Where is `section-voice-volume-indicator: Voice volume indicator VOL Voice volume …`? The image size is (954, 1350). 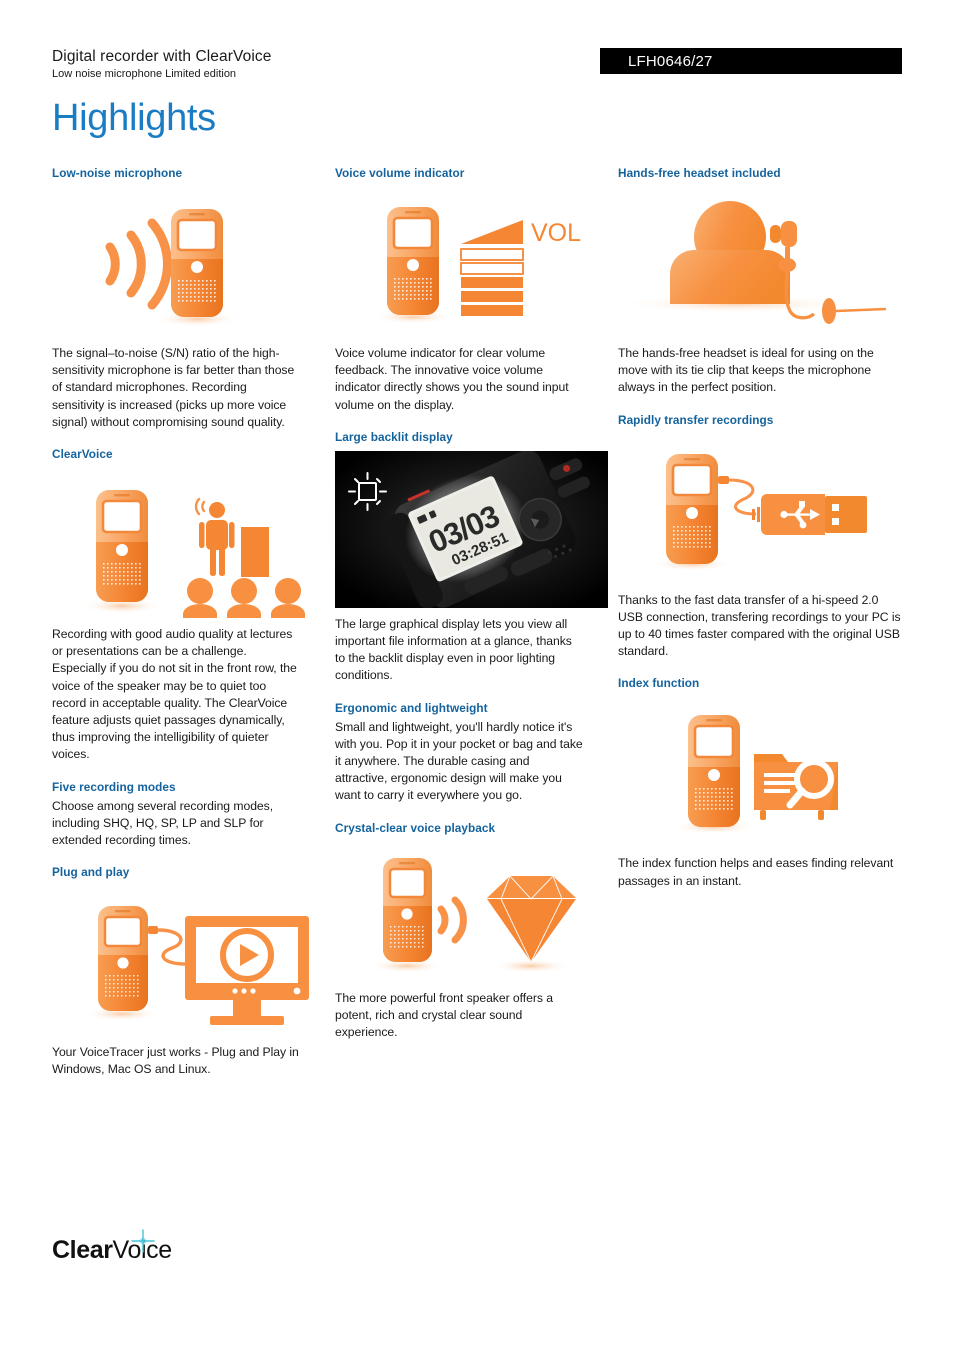 section-voice-volume-indicator: Voice volume indicator VOL Voice volume … is located at coordinates (471, 290).